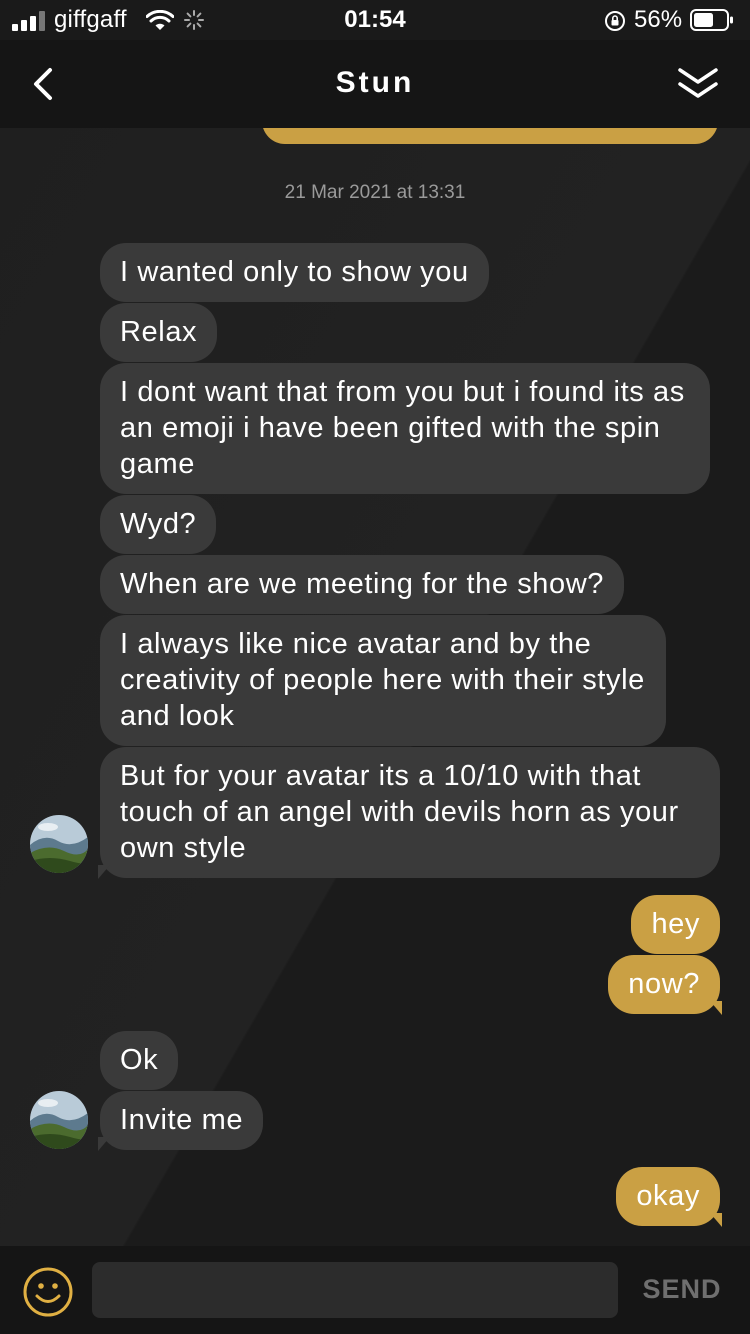 The height and width of the screenshot is (1334, 750). What do you see at coordinates (698, 84) in the screenshot?
I see `double-chevron-down-icon` at bounding box center [698, 84].